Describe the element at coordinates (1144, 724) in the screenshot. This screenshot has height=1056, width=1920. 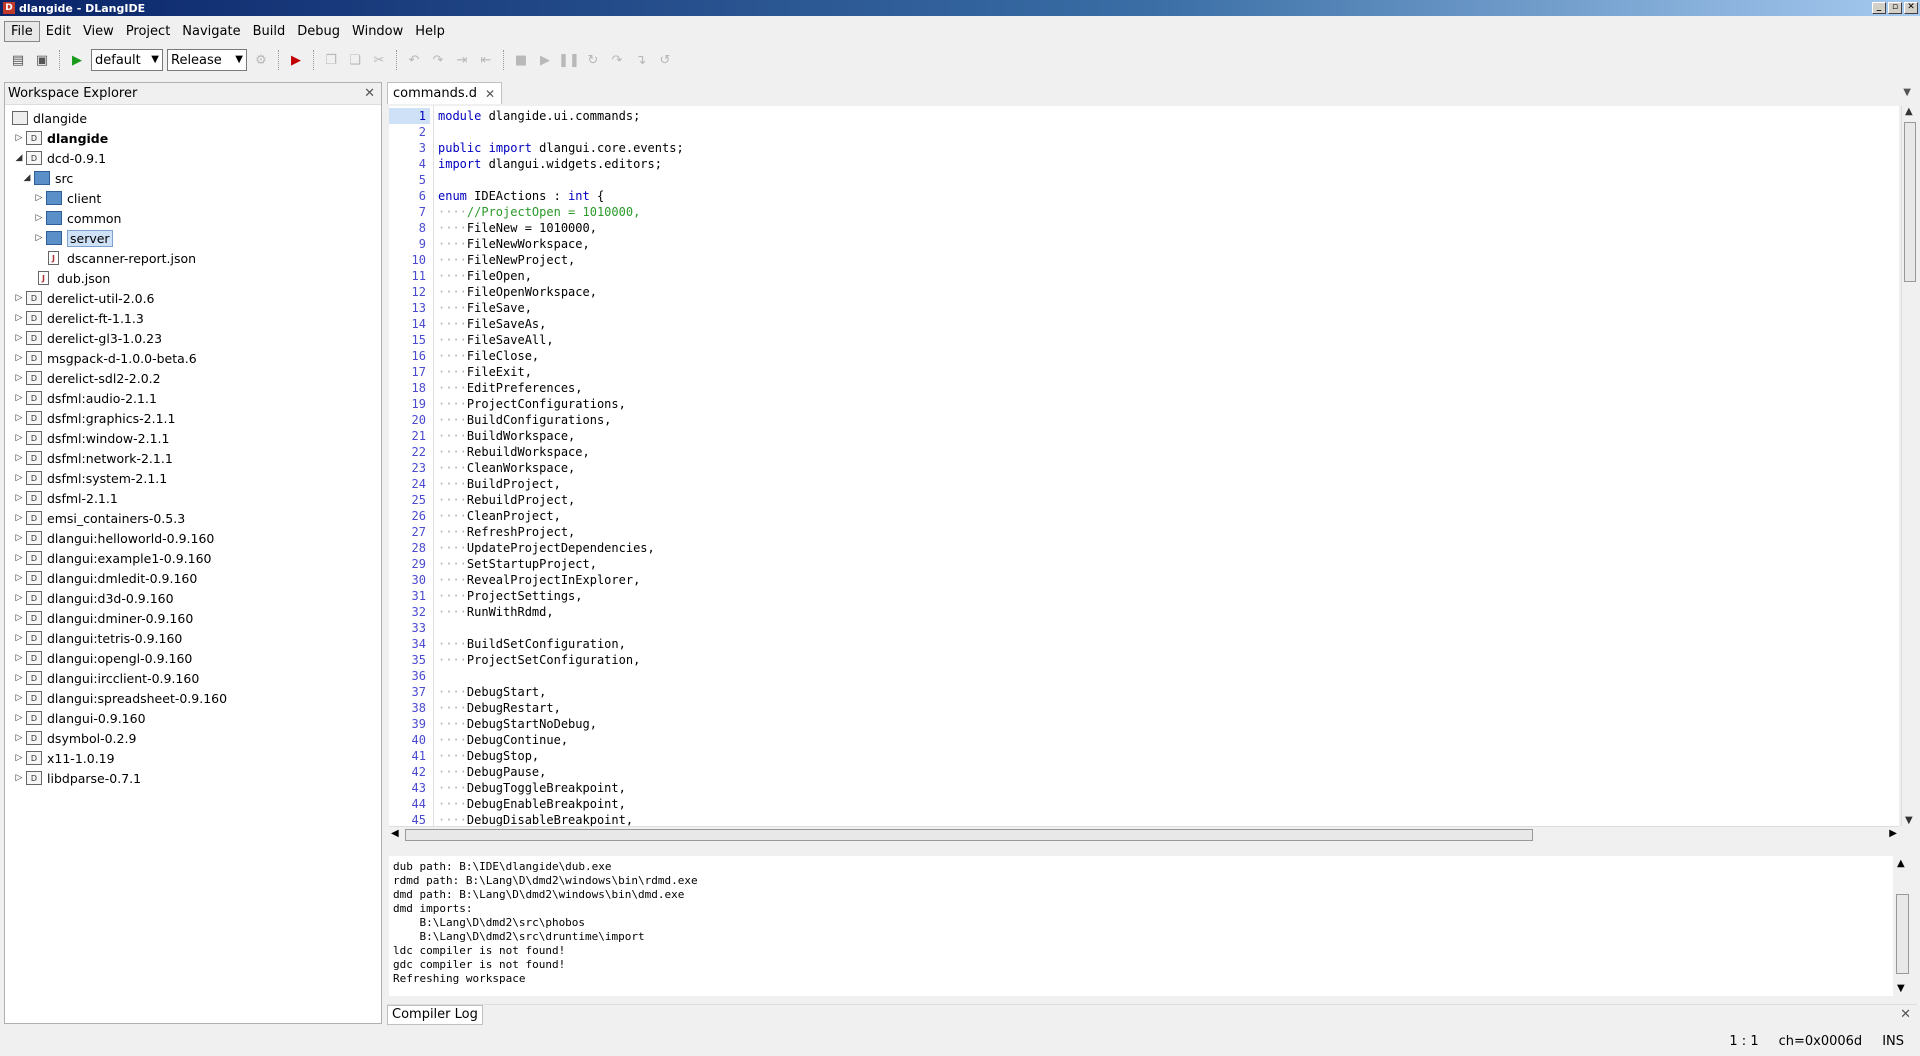
I see `code-line: 39 ····DebugStartNoDebug,` at that location.